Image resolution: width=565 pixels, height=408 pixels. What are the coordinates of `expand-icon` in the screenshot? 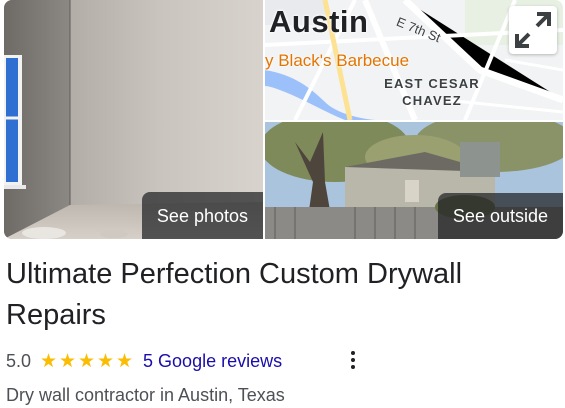 It's located at (533, 30).